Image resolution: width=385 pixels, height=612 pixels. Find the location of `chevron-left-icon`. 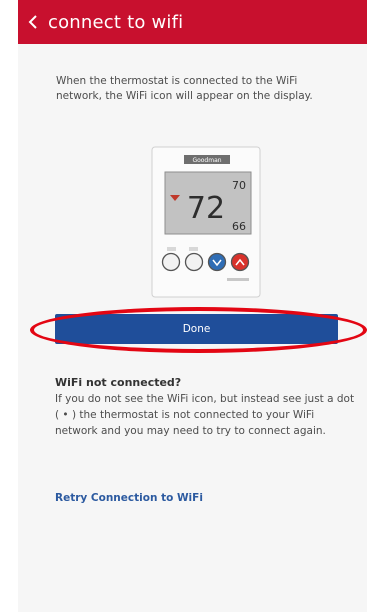

chevron-left-icon is located at coordinates (32, 22).